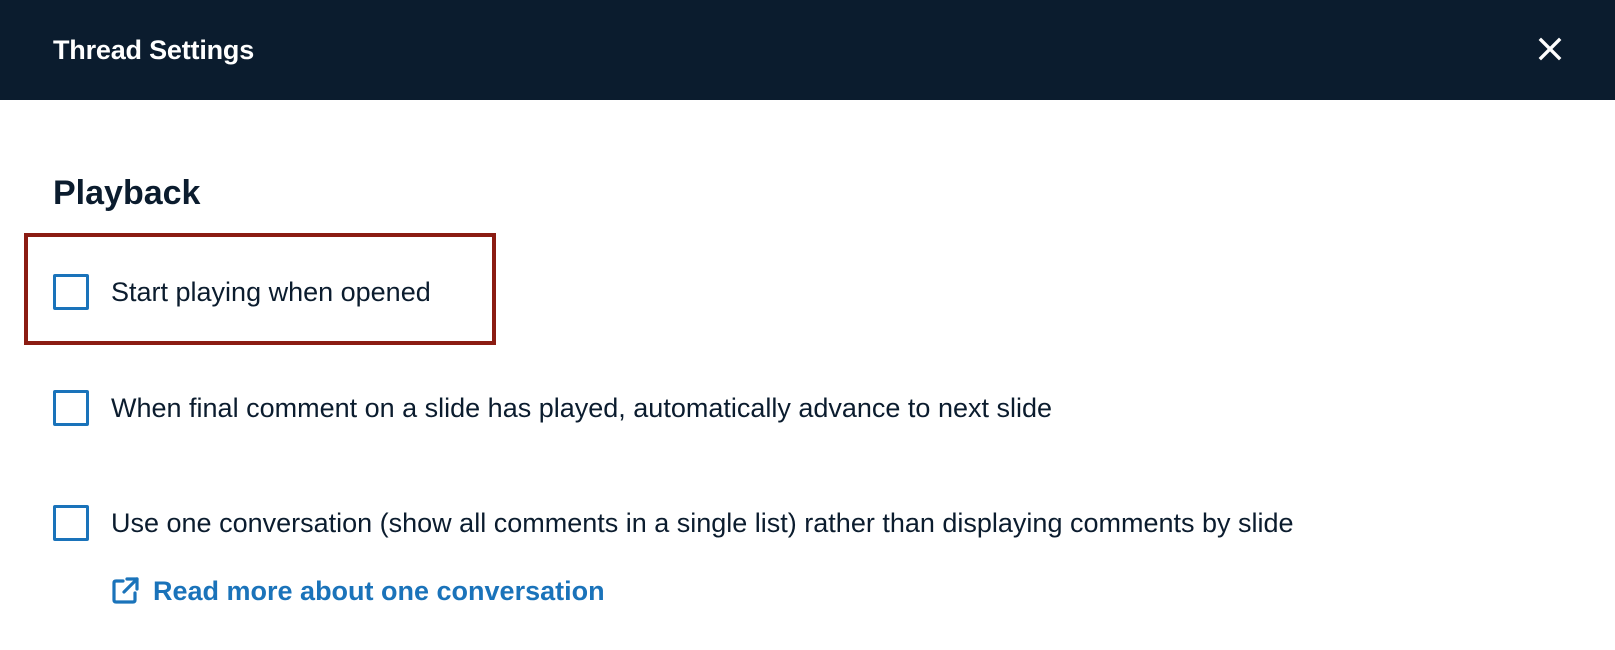 The image size is (1615, 650). What do you see at coordinates (271, 292) in the screenshot?
I see `start-playing-label: Start playing when opened` at bounding box center [271, 292].